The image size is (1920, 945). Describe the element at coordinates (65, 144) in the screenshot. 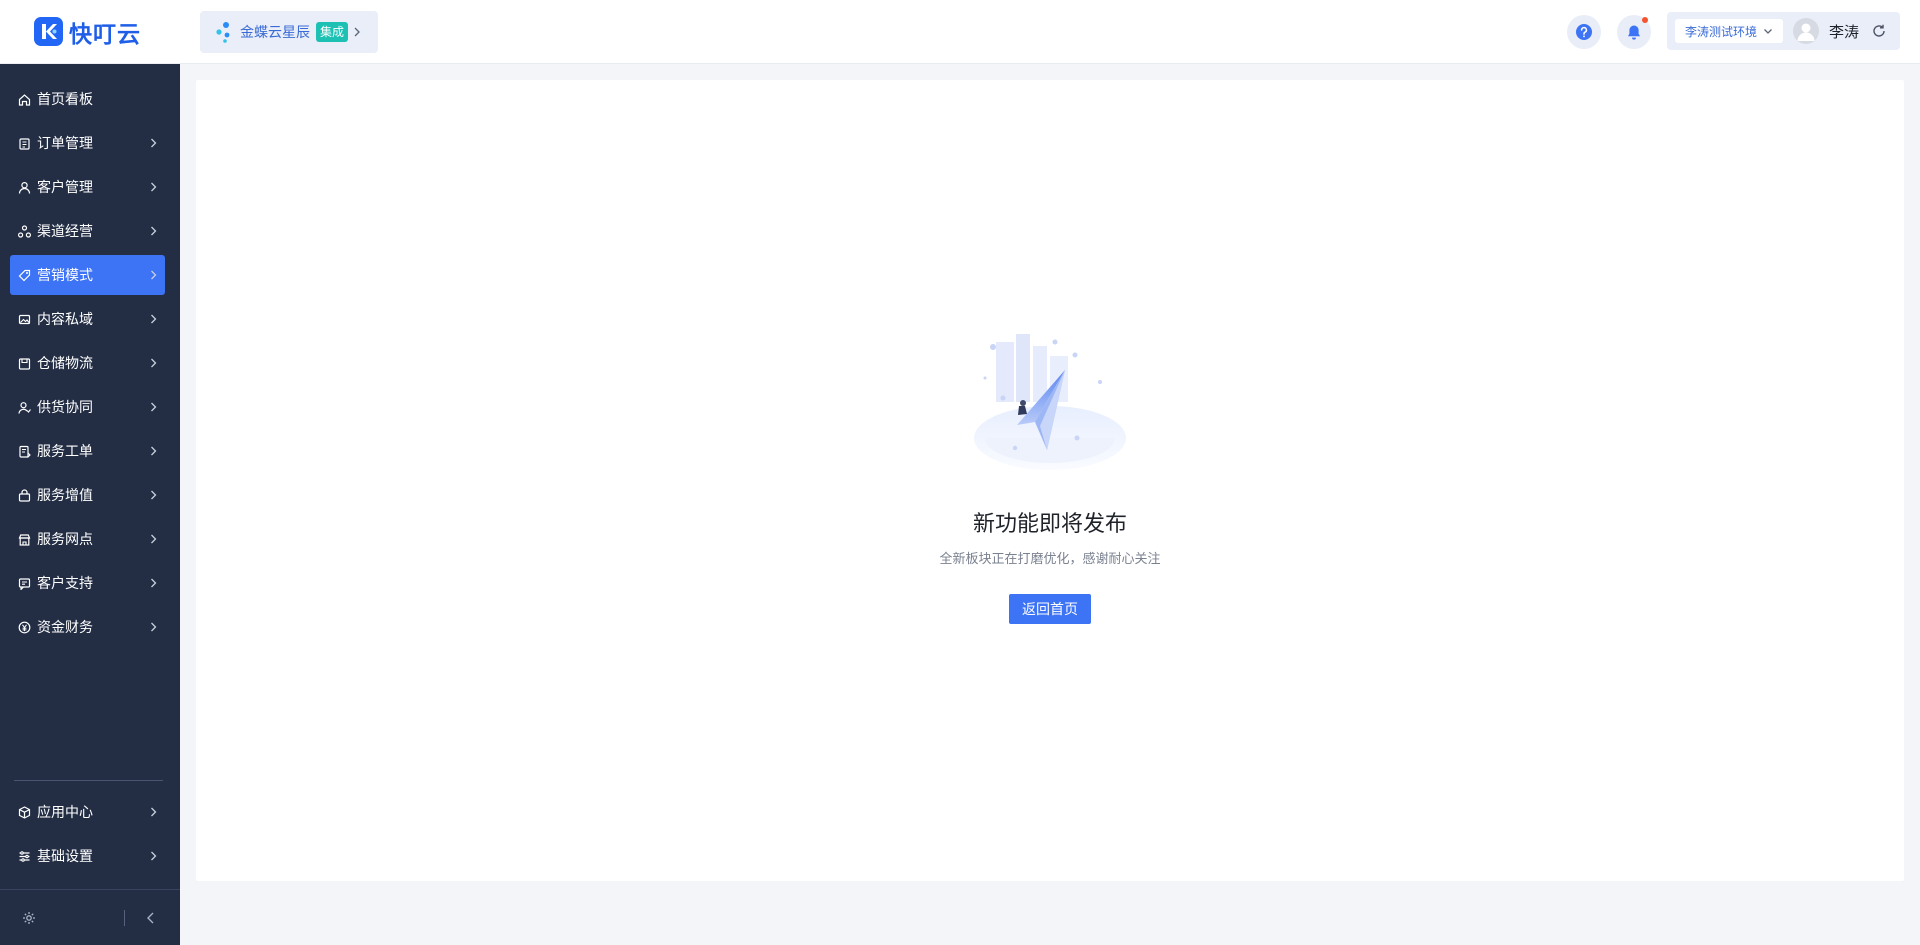

I see `sidebar-item-label: 订单管理` at that location.